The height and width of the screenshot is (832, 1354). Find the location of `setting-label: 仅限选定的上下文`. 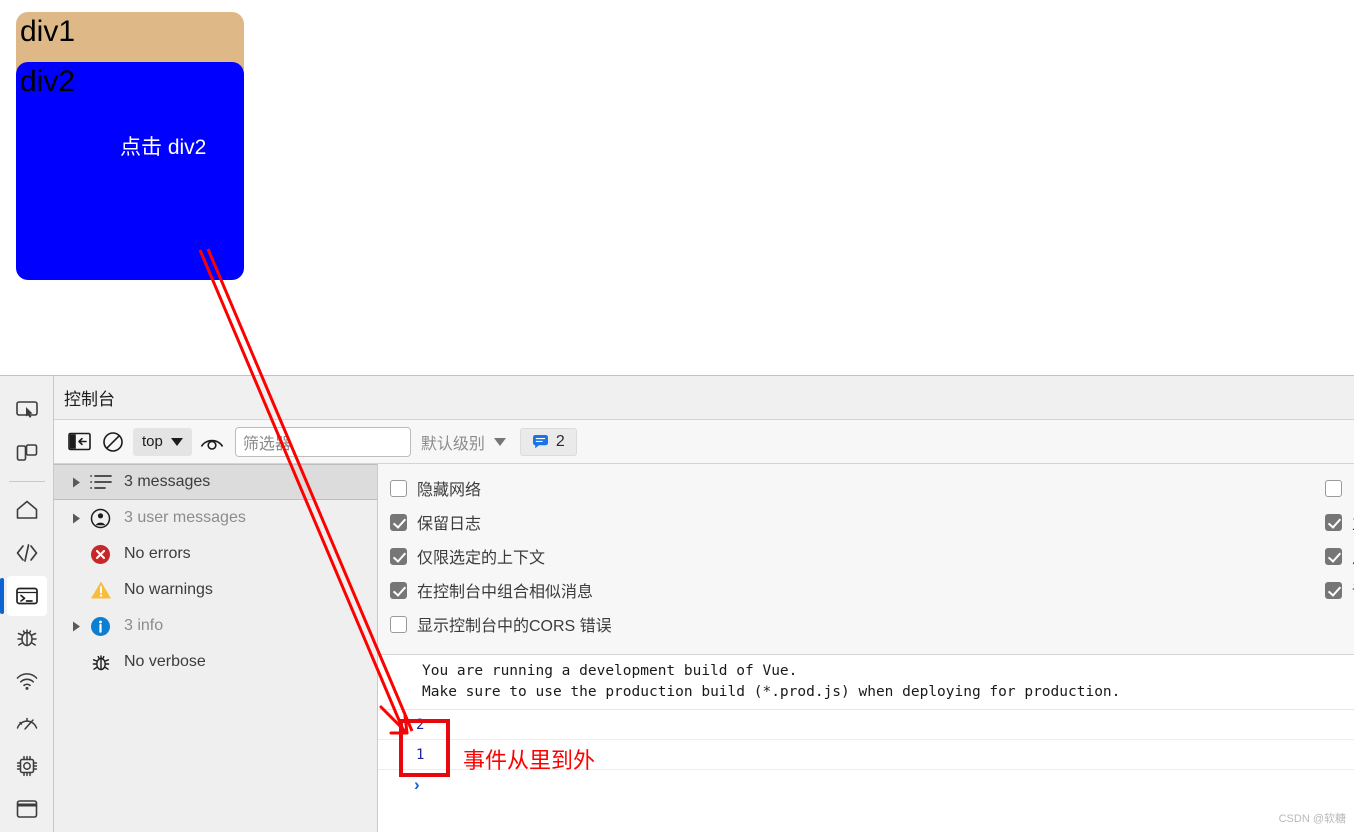

setting-label: 仅限选定的上下文 is located at coordinates (481, 558).